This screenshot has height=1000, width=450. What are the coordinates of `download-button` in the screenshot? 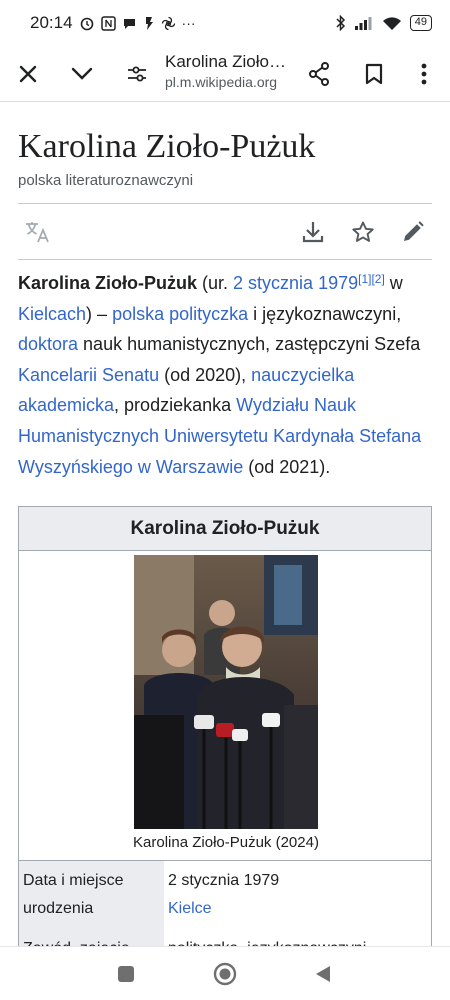 It's located at (313, 232).